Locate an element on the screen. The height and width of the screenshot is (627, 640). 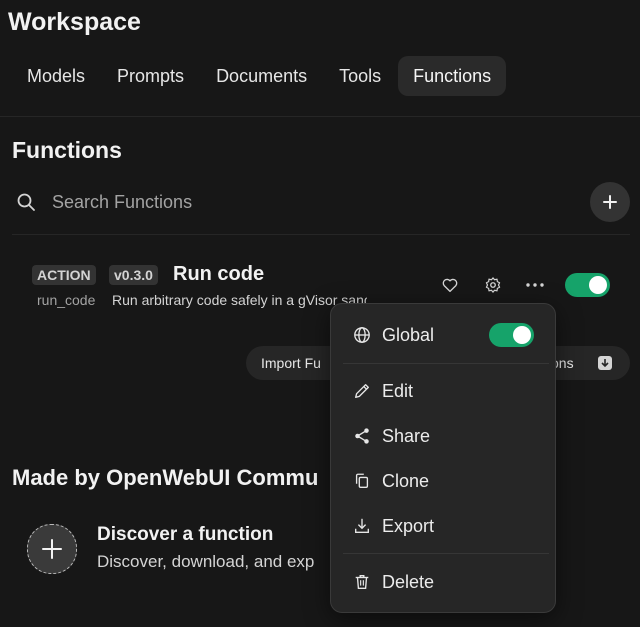
tab-tools: Tools is located at coordinates (360, 76).